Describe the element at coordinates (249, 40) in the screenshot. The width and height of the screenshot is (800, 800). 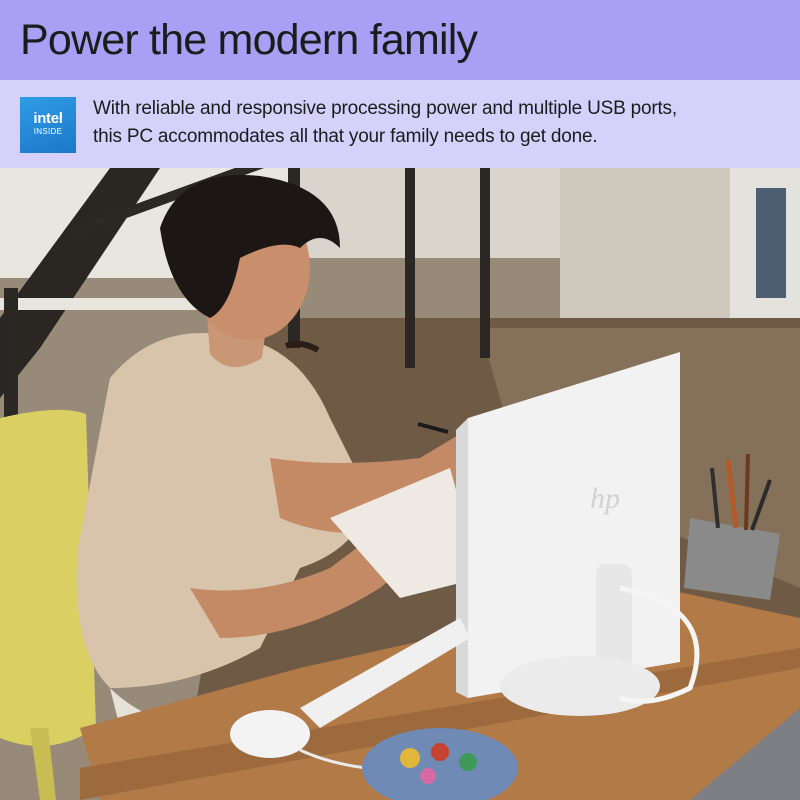
I see `page-title: Power the modern family` at that location.